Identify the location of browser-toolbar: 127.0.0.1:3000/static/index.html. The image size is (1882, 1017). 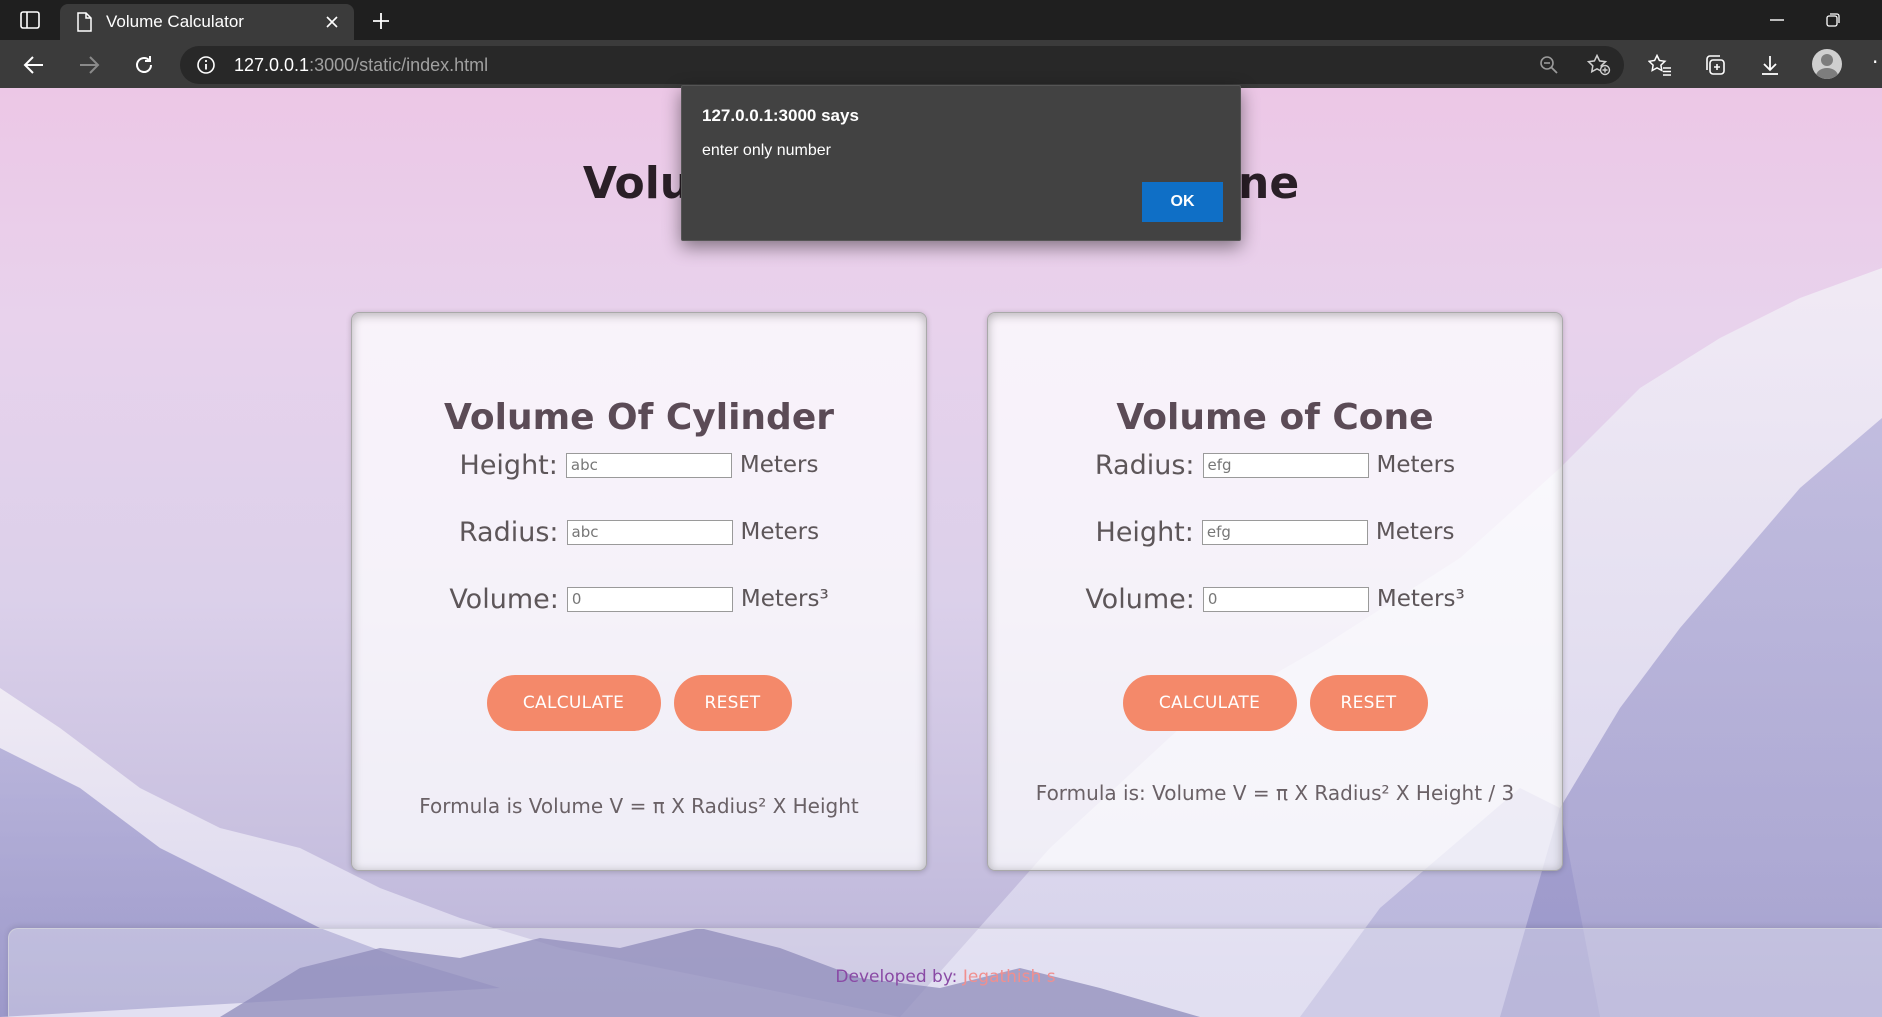
(941, 64).